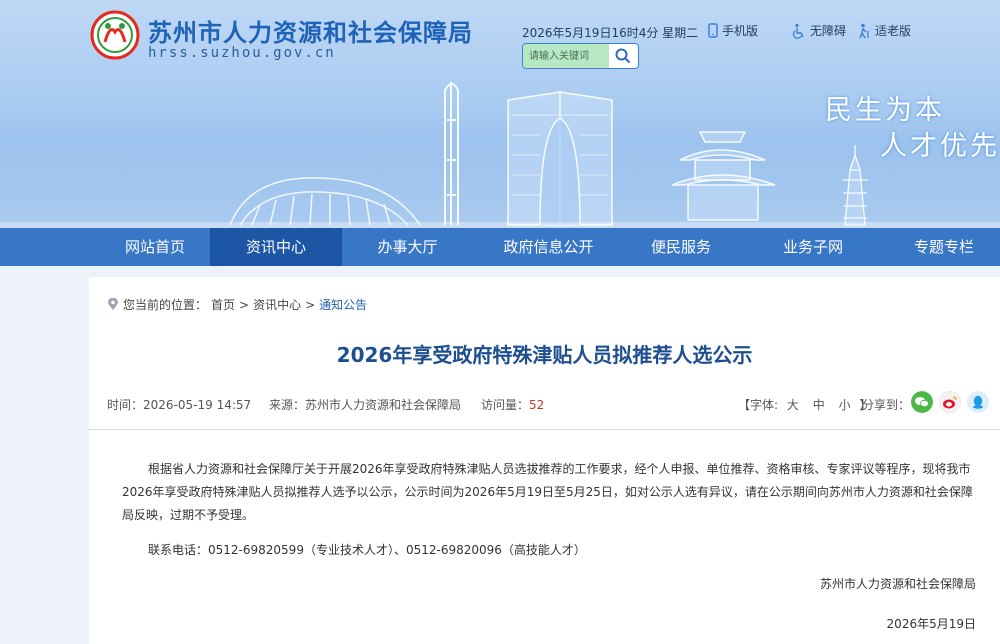 This screenshot has width=1000, height=644. Describe the element at coordinates (155, 247) in the screenshot. I see `nav-item-home: 网站首页` at that location.